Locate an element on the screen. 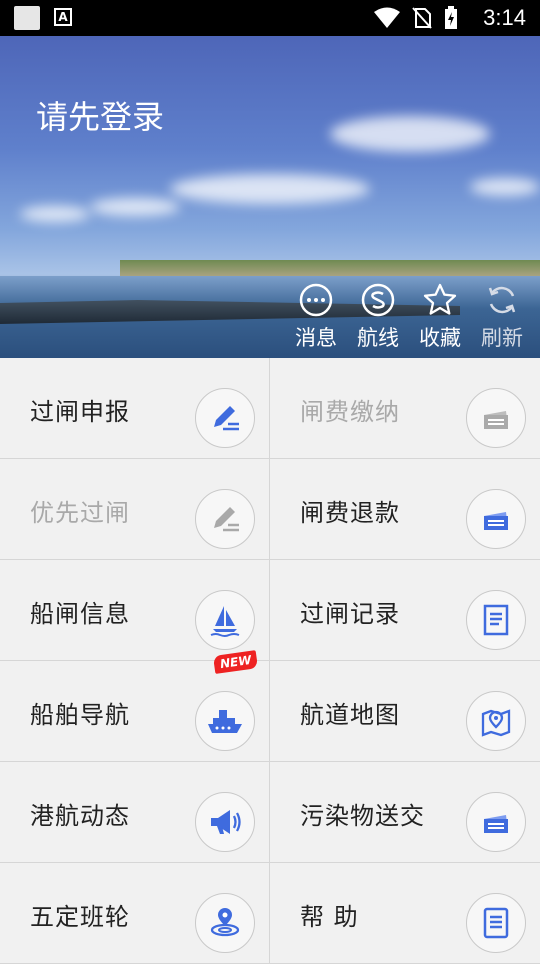  menu-item-scheduled-liners: 五定班轮 is located at coordinates (134, 913).